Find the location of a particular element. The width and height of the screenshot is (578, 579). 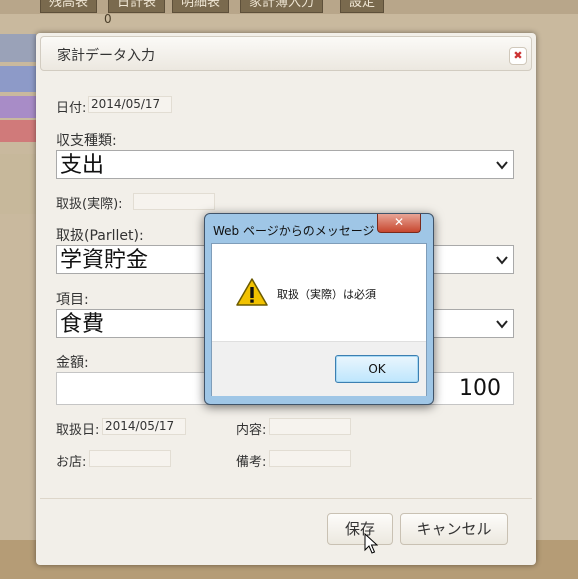

divider is located at coordinates (286, 498).